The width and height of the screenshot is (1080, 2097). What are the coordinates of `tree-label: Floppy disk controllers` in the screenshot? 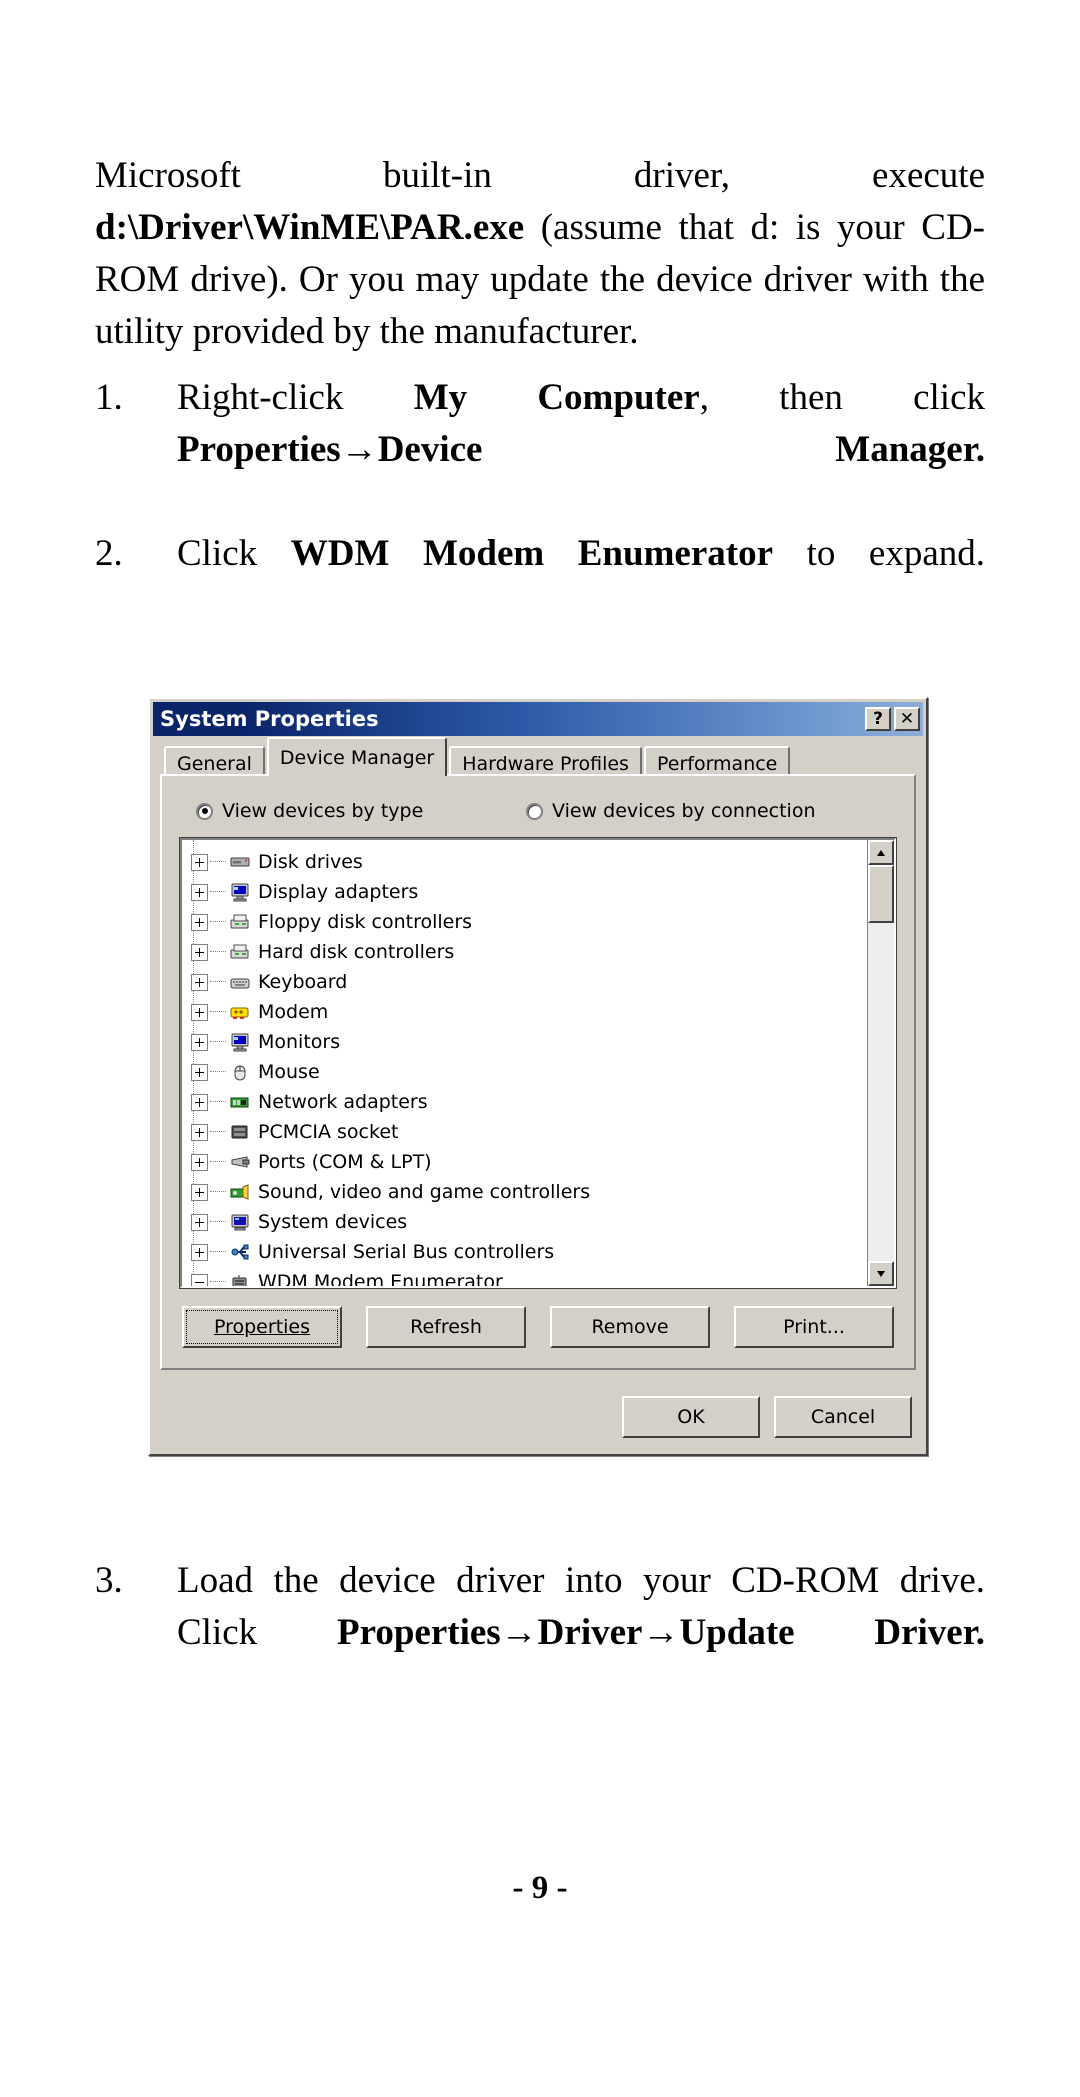 It's located at (365, 922).